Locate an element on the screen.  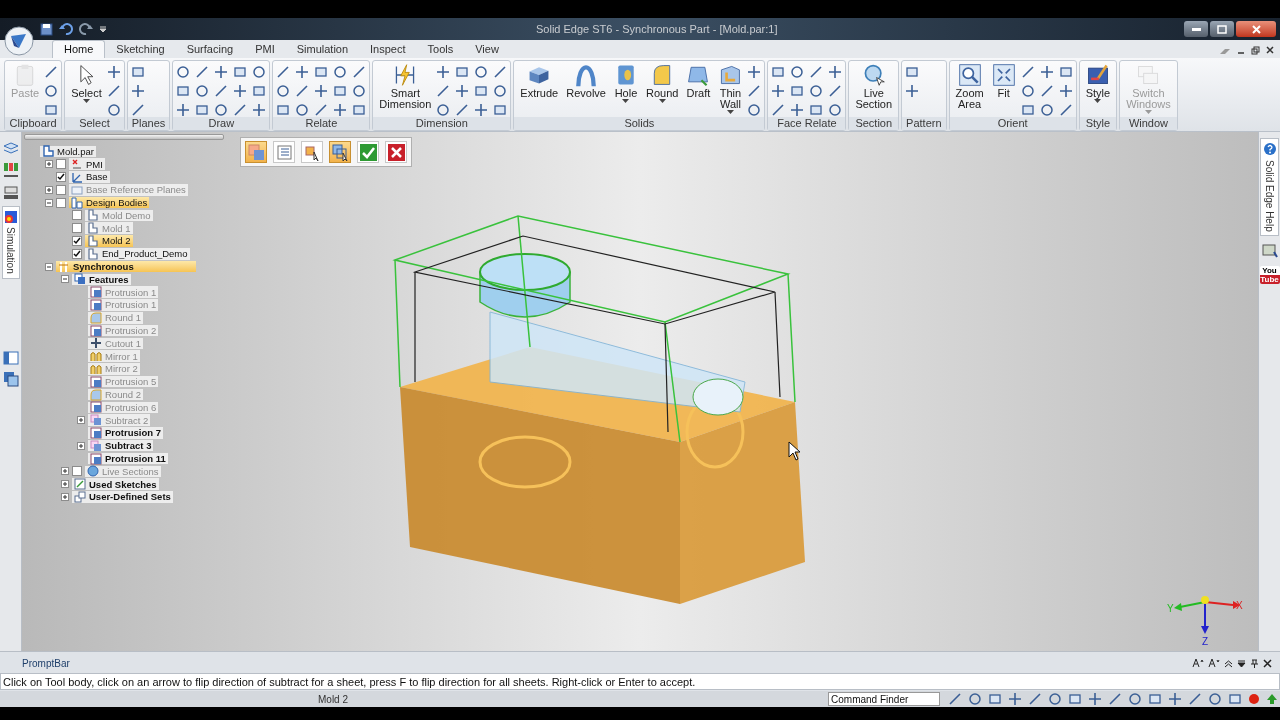
parts-icon is located at coordinates (10, 170).